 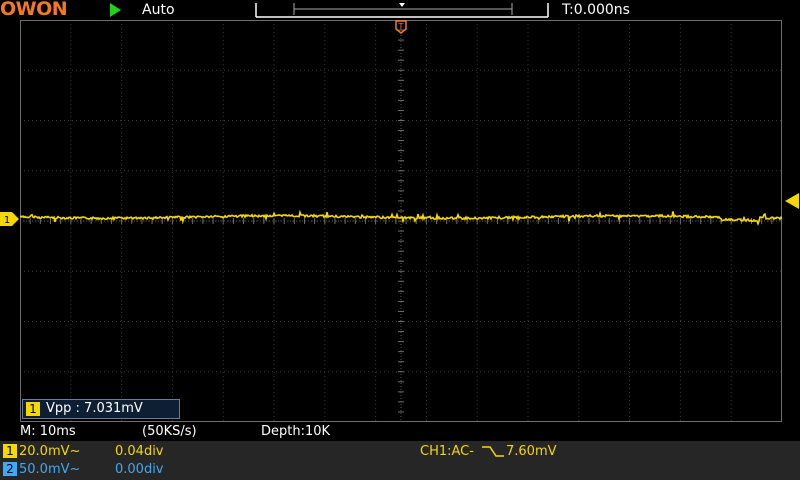 What do you see at coordinates (10, 451) in the screenshot?
I see `ch1-badge: 1` at bounding box center [10, 451].